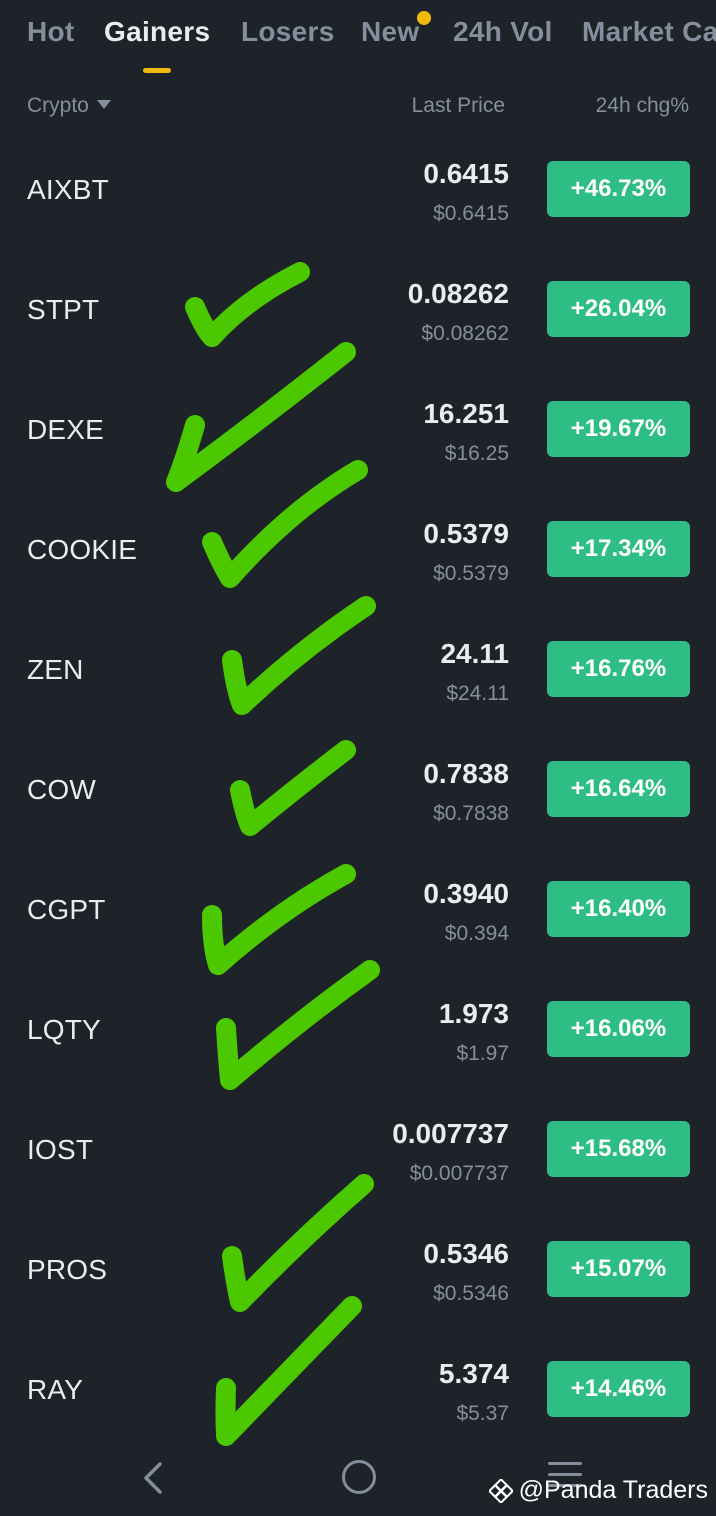  Describe the element at coordinates (466, 413) in the screenshot. I see `last-price: 16.251` at that location.